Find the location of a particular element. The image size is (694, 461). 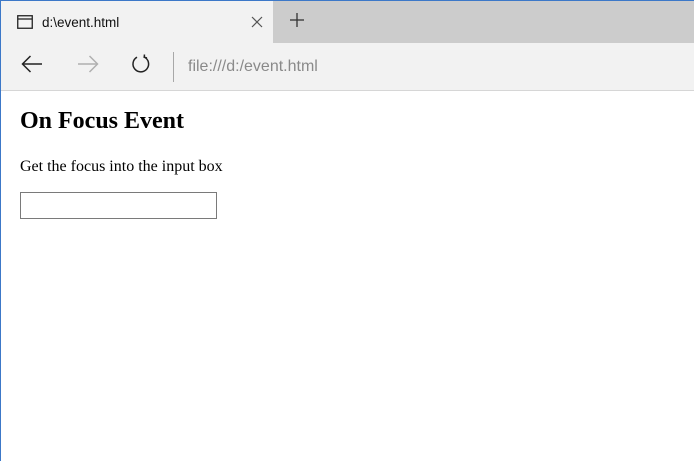

plus-icon is located at coordinates (297, 22).